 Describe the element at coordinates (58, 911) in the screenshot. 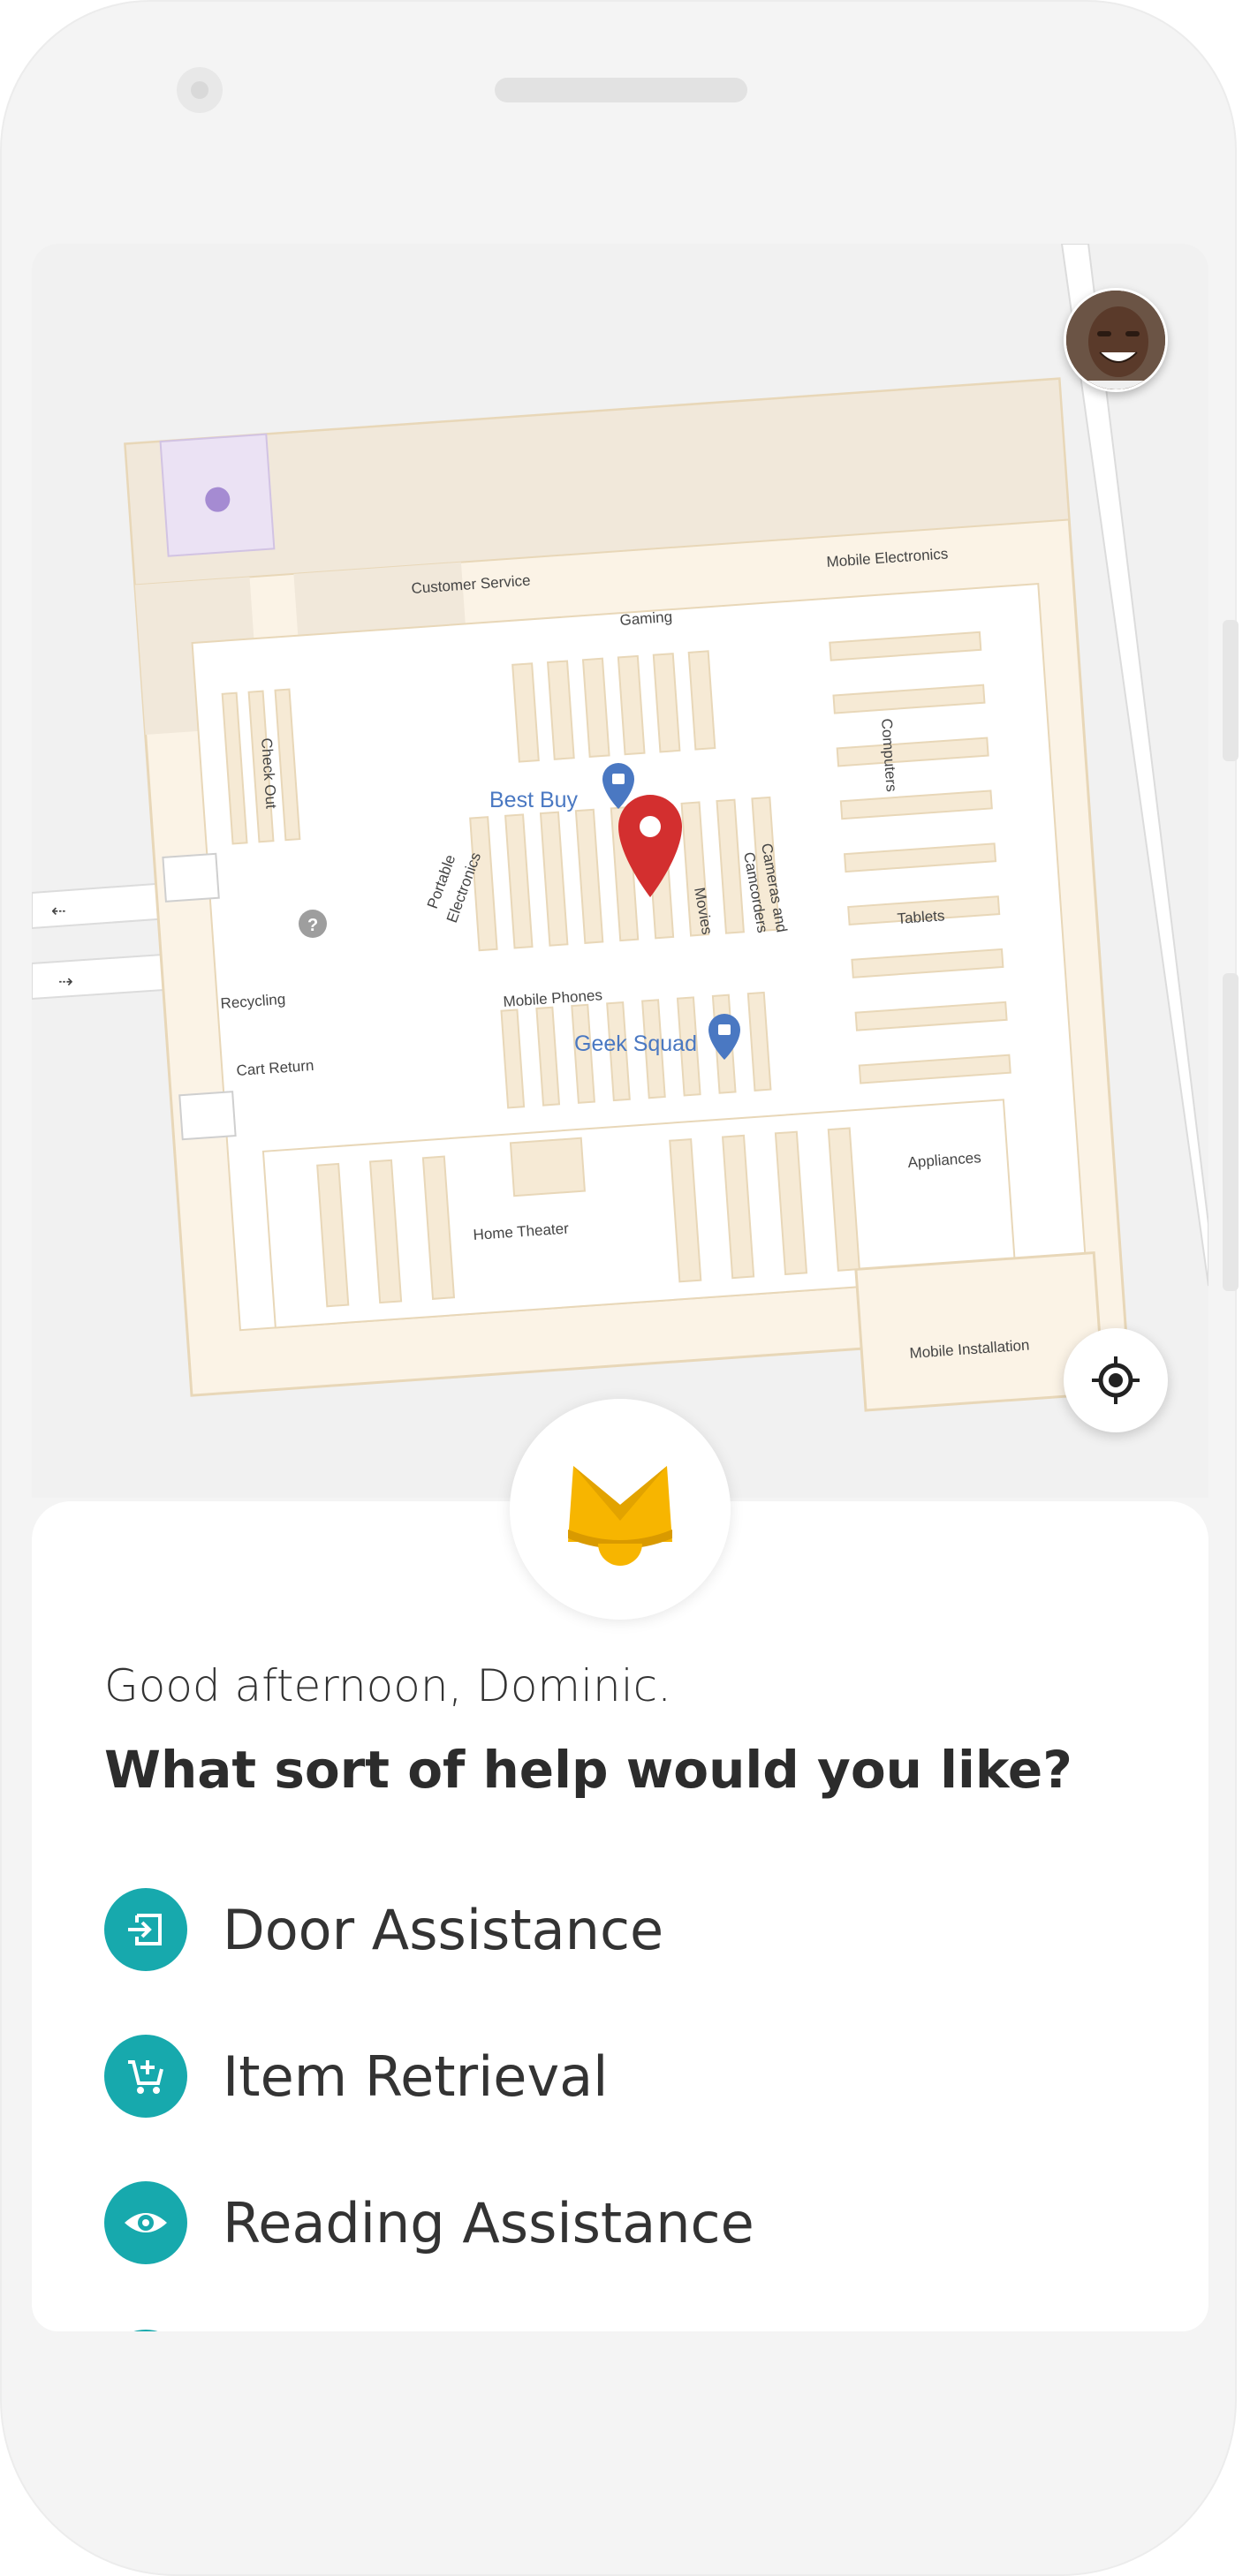

I see `arrow-left-lane: ⇠` at that location.